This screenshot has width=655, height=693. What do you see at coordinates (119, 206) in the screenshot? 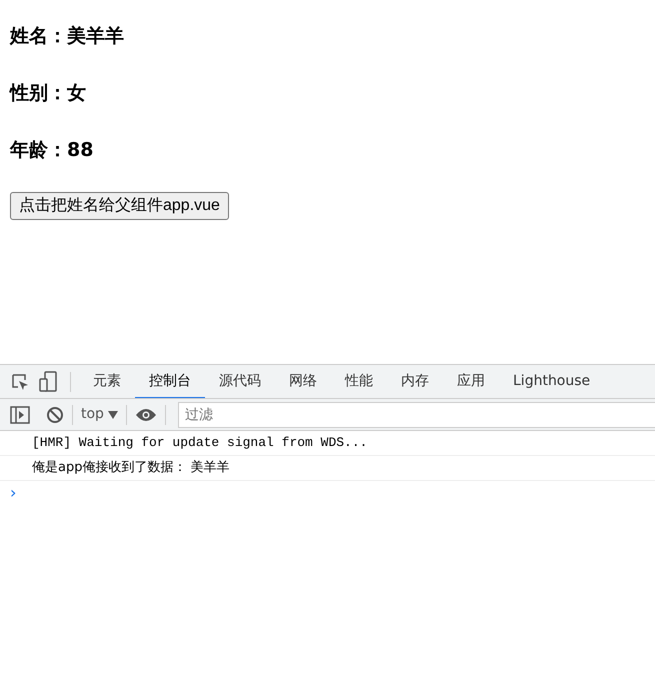
I see `send-name-button: 点击把姓名给父组件app.vue` at bounding box center [119, 206].